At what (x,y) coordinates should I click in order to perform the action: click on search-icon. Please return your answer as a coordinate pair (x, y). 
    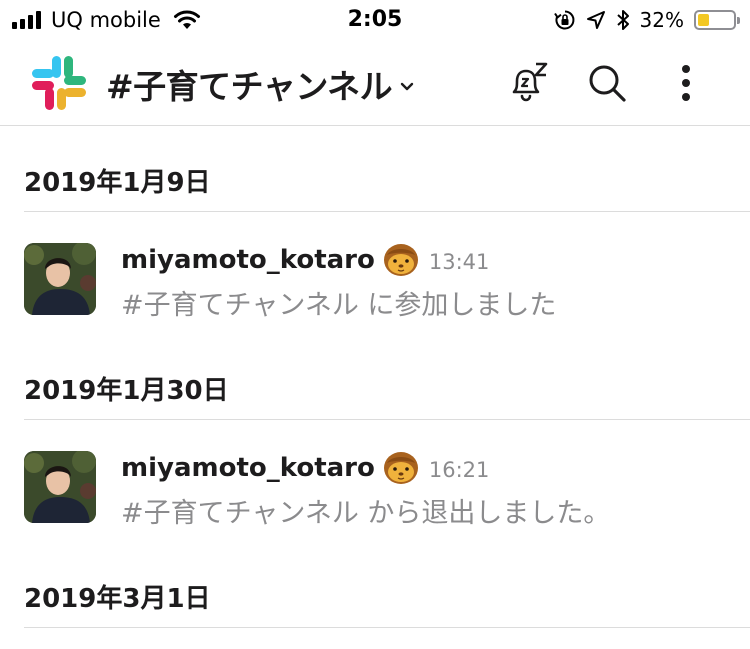
    Looking at the image, I should click on (607, 83).